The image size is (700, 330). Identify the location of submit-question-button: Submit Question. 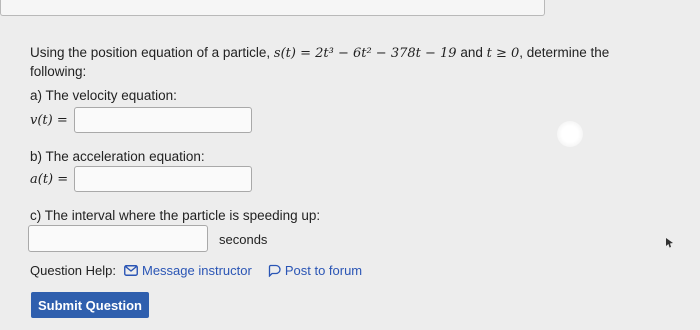
(90, 305).